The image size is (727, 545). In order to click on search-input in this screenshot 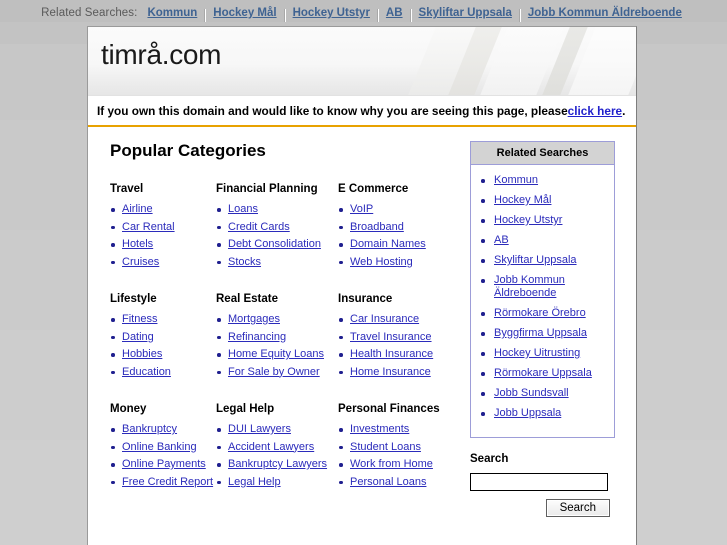, I will do `click(539, 482)`.